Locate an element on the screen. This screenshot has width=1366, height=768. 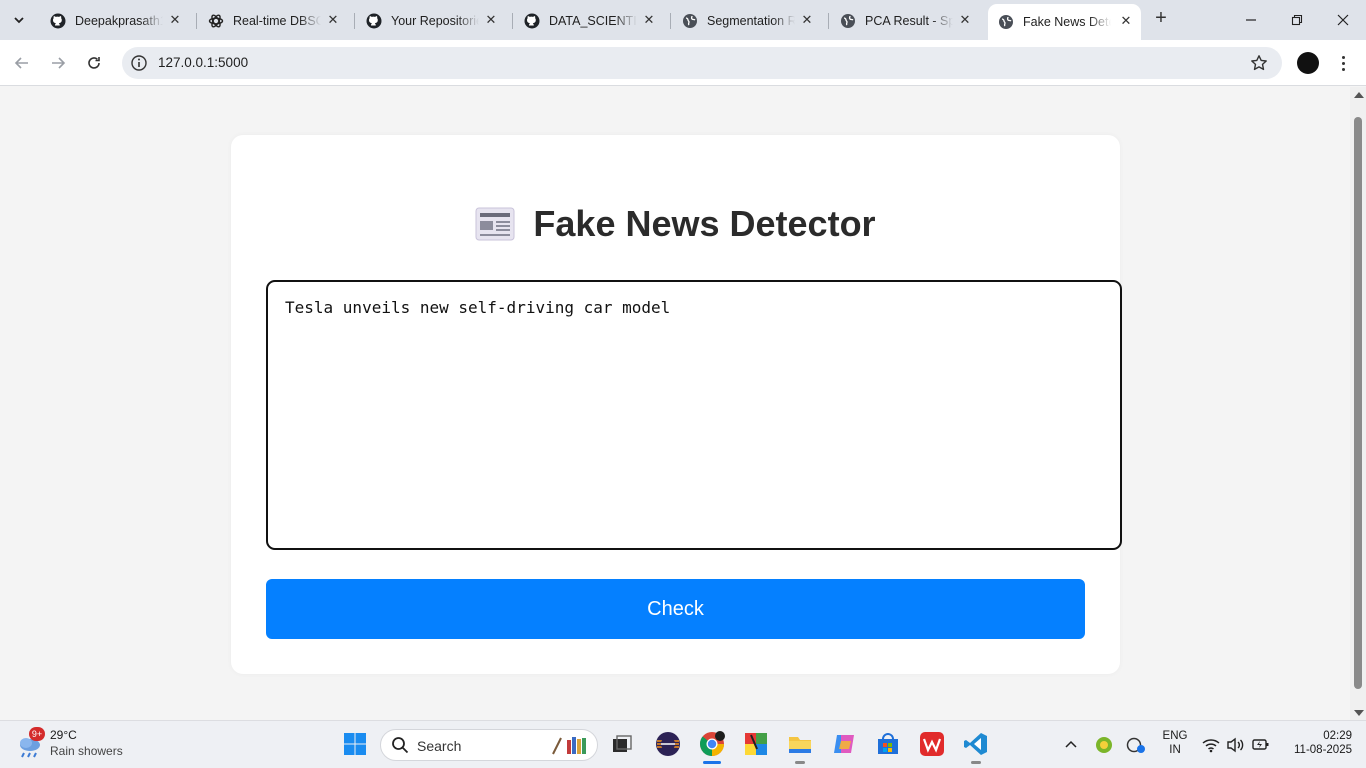
file-explorer-icon is located at coordinates (800, 744).